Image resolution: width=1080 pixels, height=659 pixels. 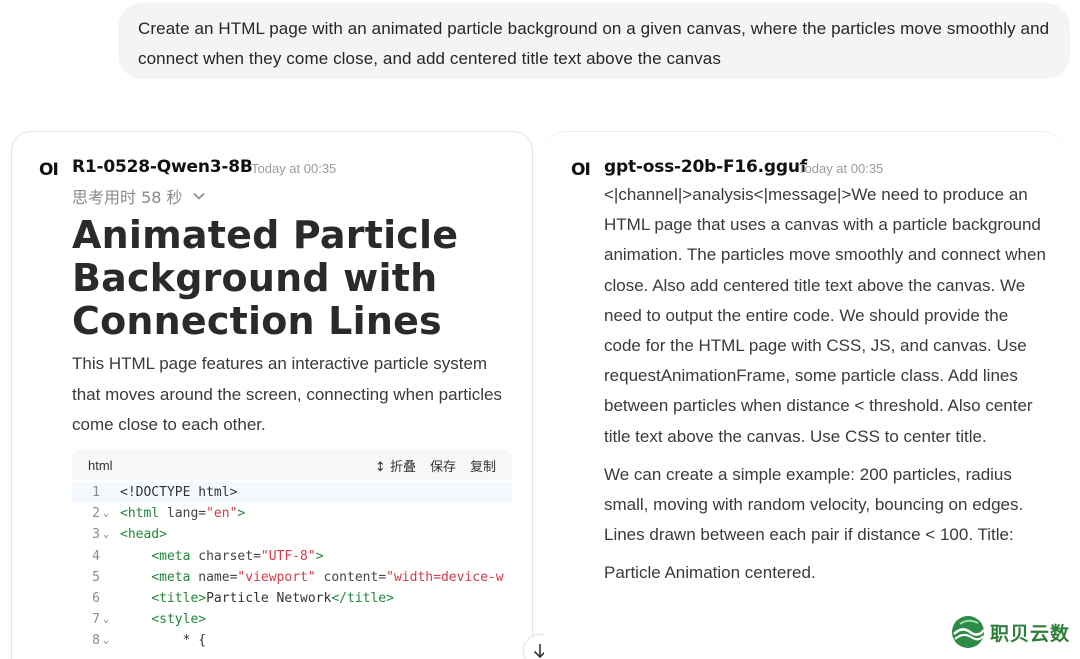 What do you see at coordinates (96, 620) in the screenshot?
I see `line-number: 7` at bounding box center [96, 620].